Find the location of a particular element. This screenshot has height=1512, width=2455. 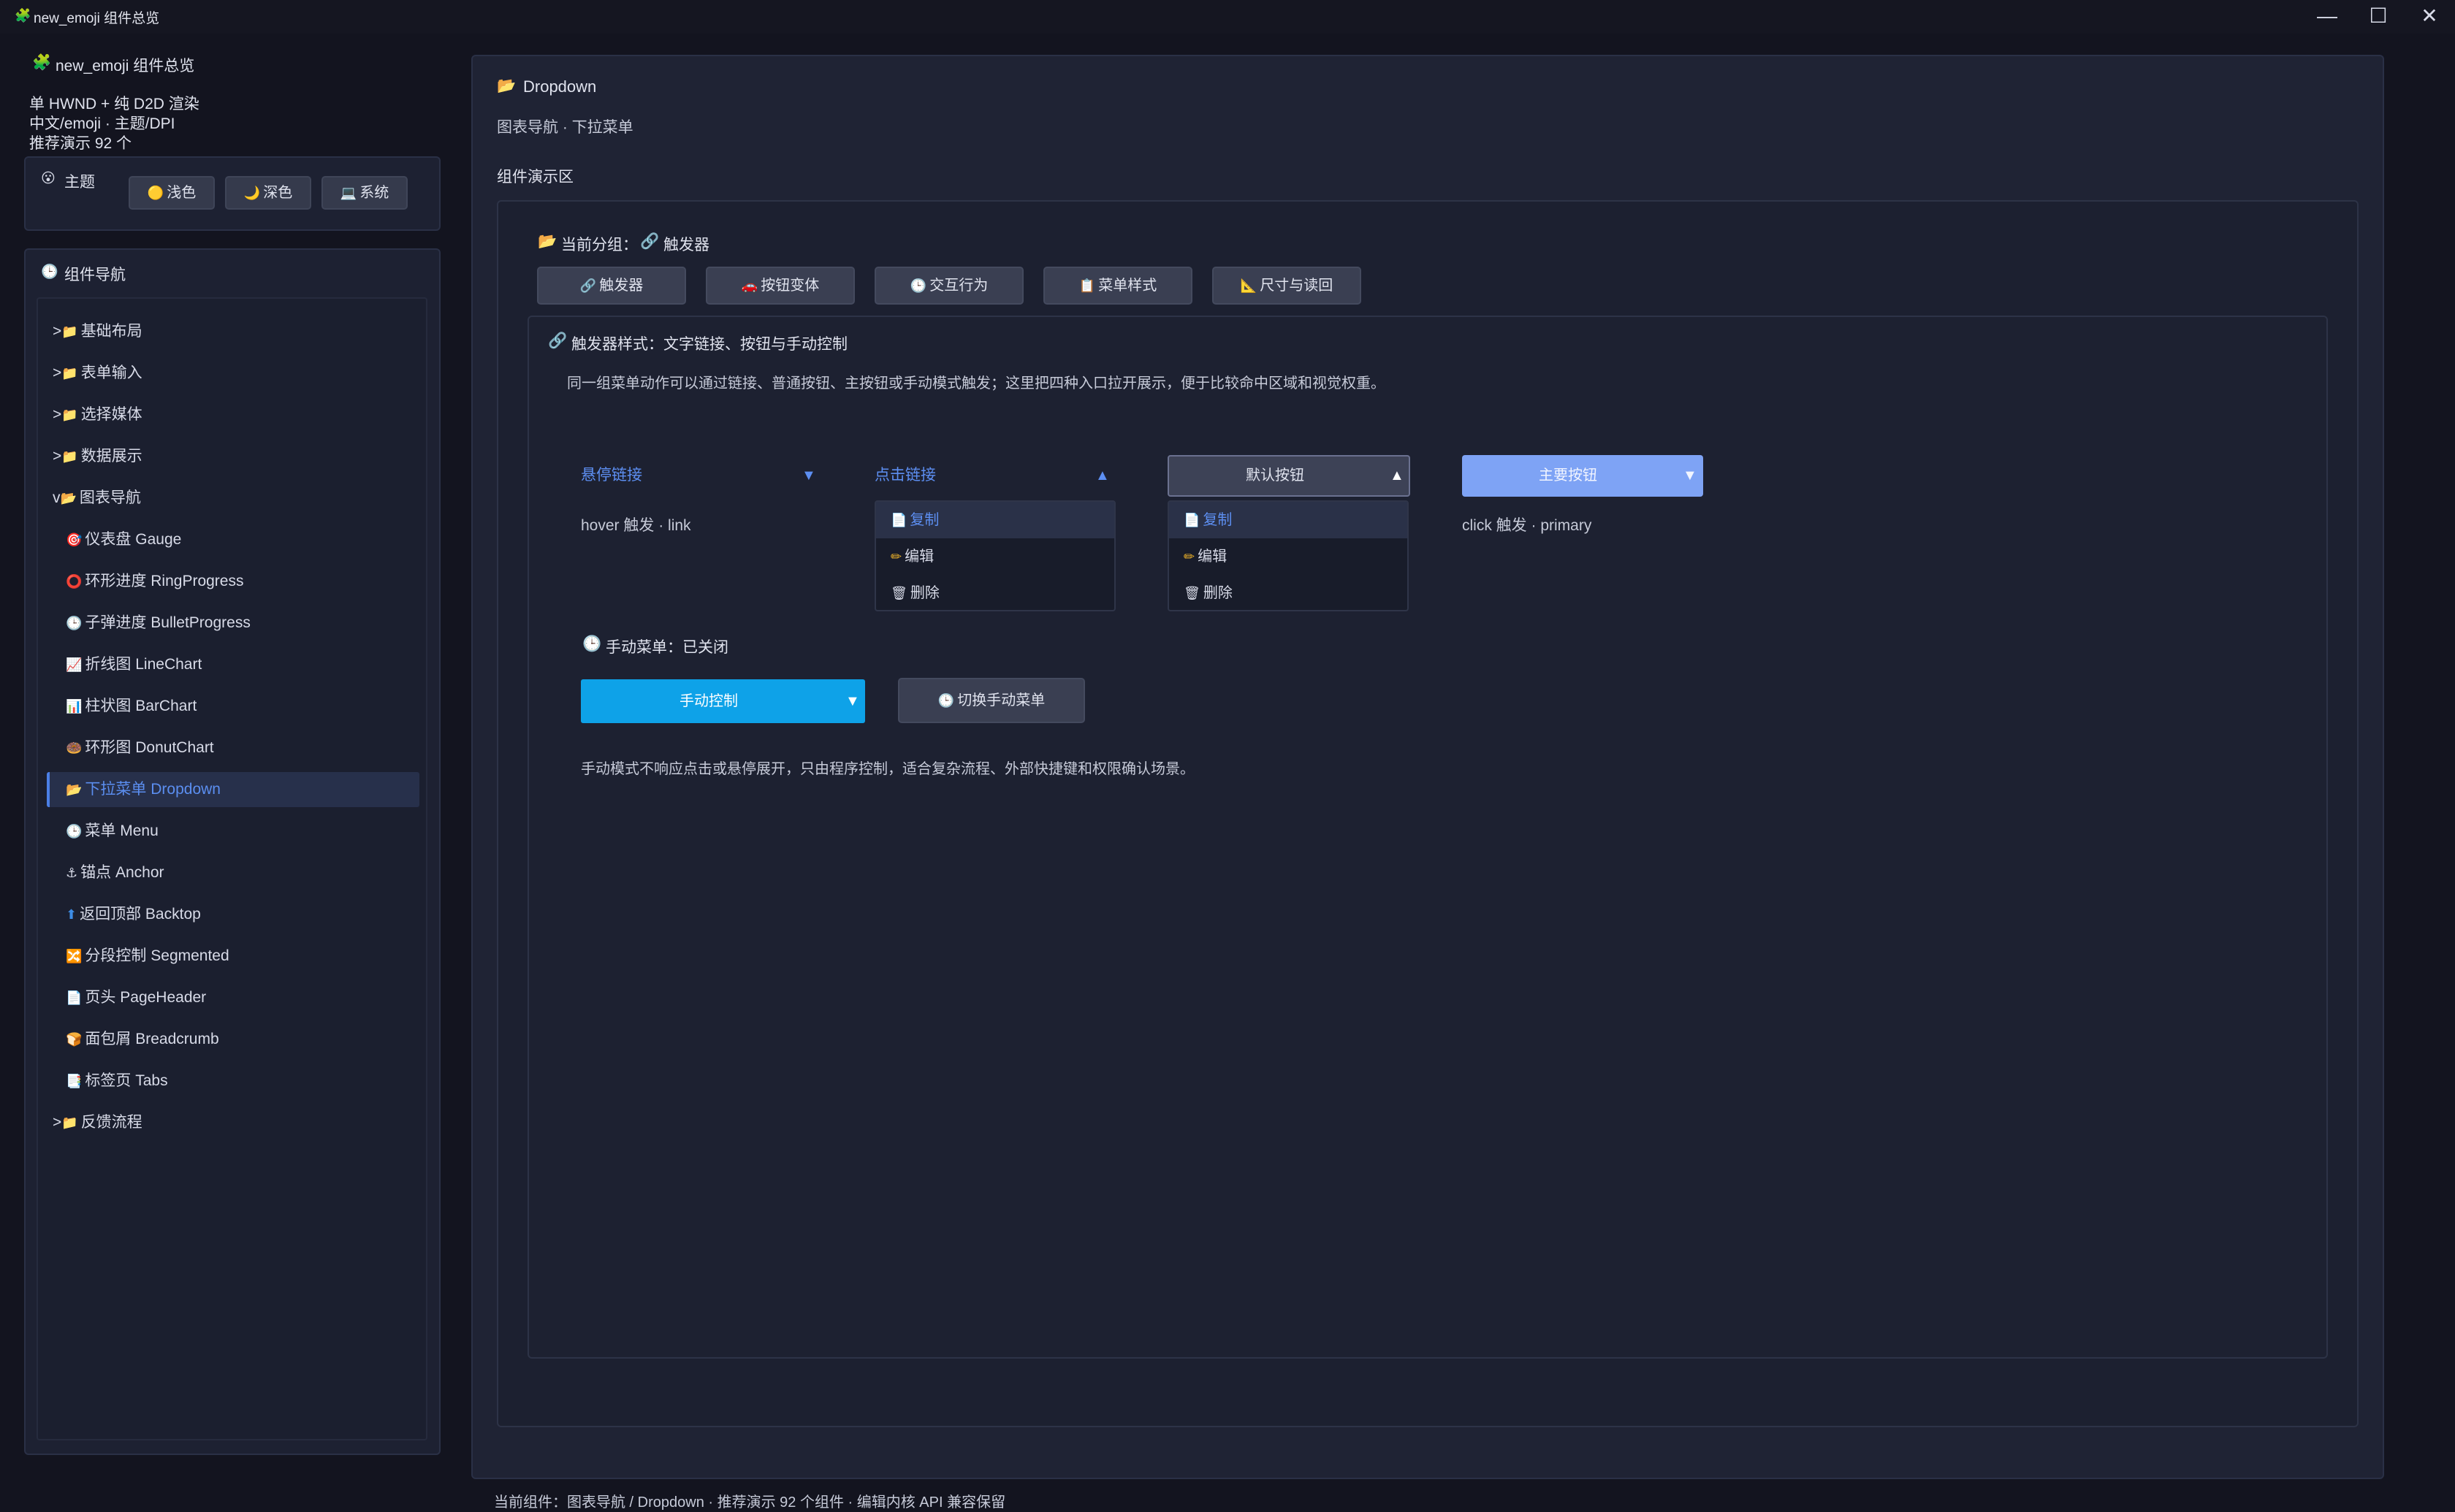

nav-item-bar-chart: 📊 柱状图 BarChart is located at coordinates (245, 706).